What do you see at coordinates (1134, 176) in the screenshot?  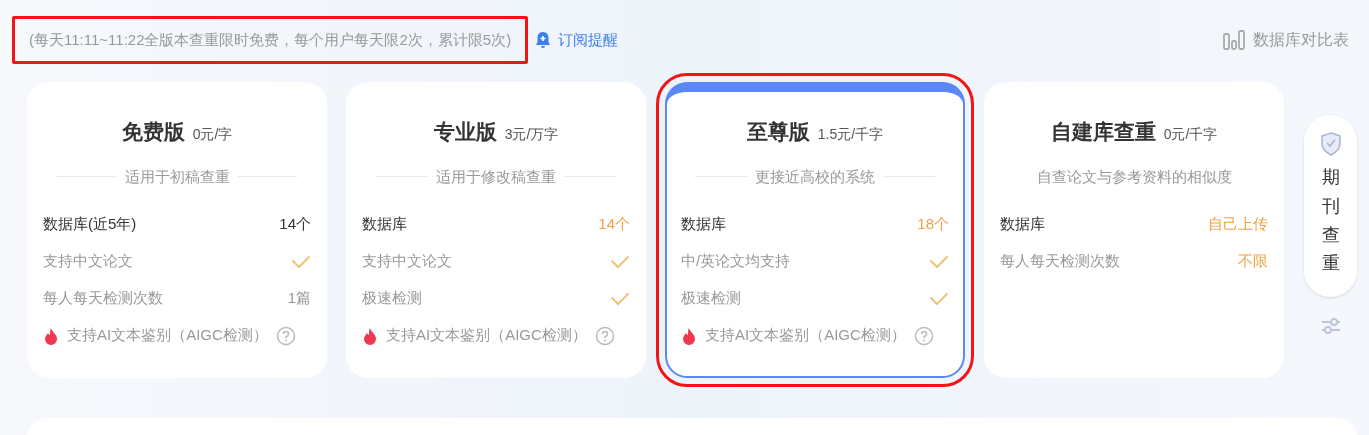 I see `plan-subtitle: 自查论文与参考资料的相似度` at bounding box center [1134, 176].